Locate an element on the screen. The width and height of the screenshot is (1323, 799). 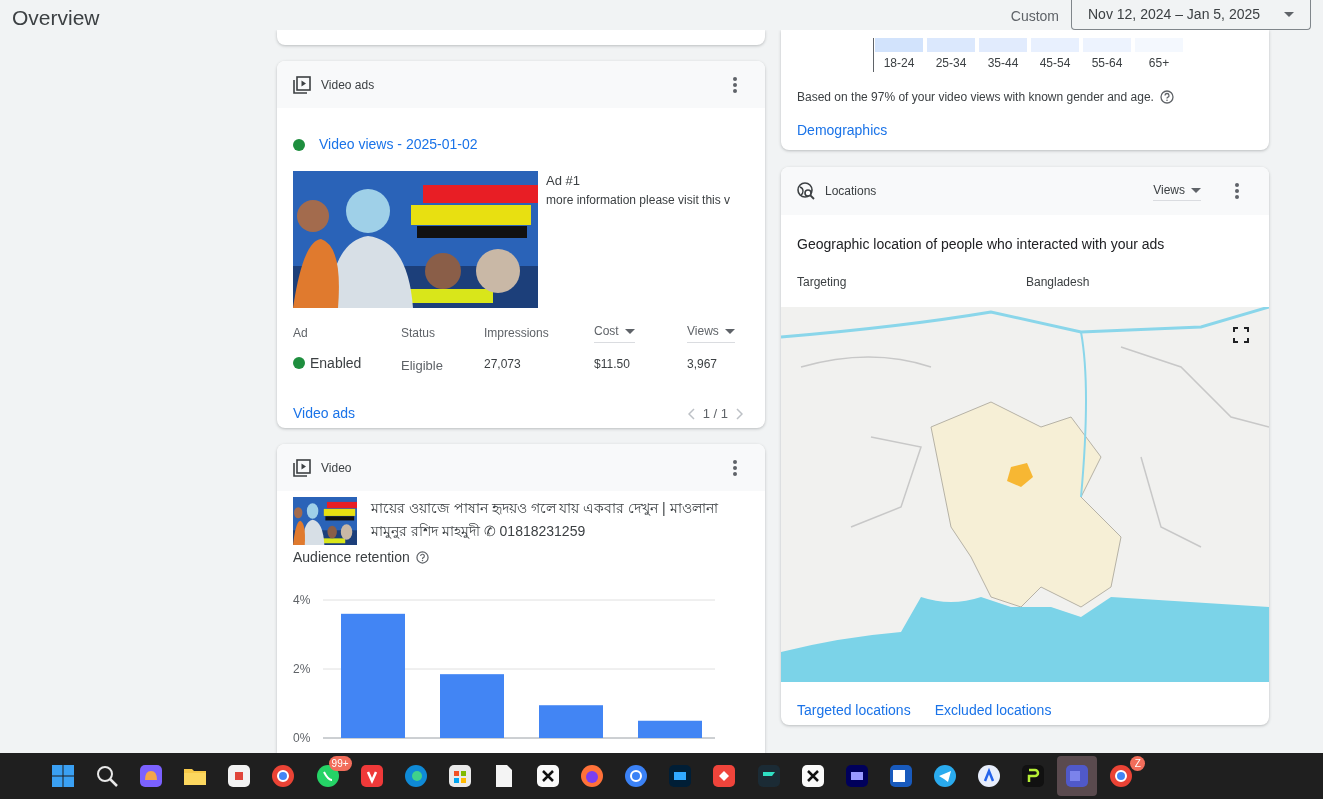
fullscreen-icon is located at coordinates (1241, 335).